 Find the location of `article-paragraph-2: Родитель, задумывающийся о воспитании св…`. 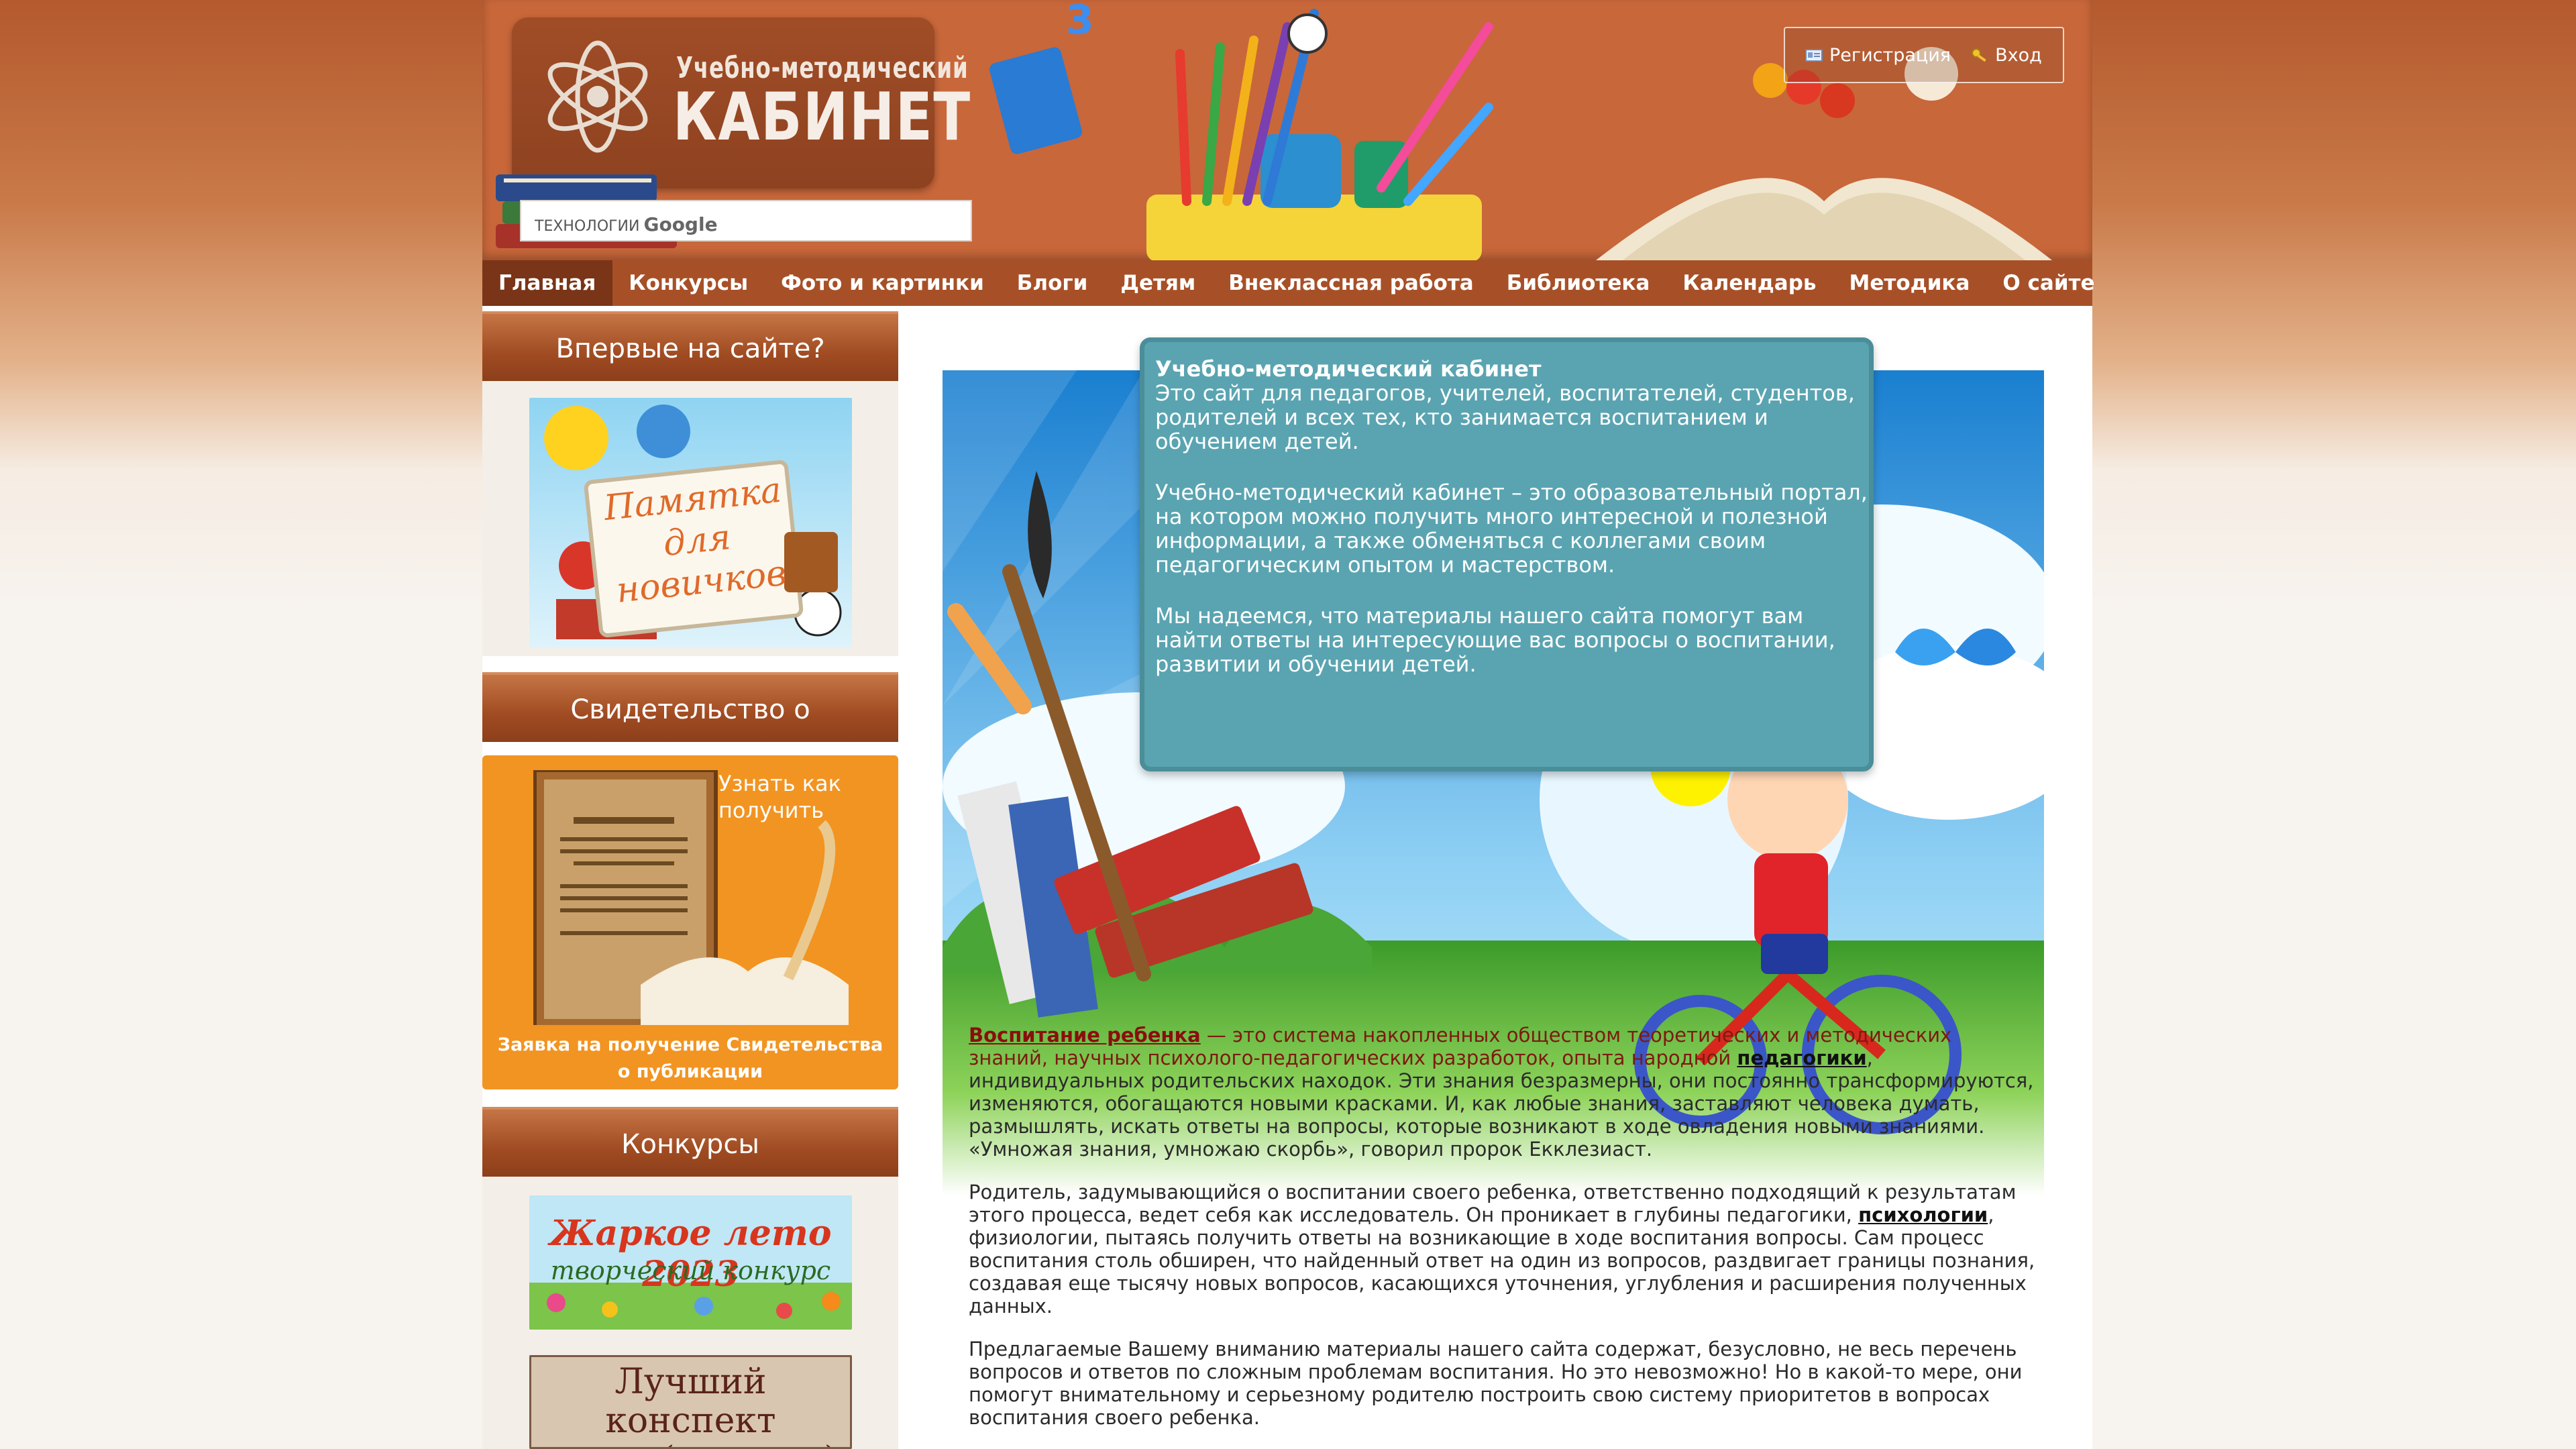

article-paragraph-2: Родитель, задумывающийся о воспитании св… is located at coordinates (1502, 1249).